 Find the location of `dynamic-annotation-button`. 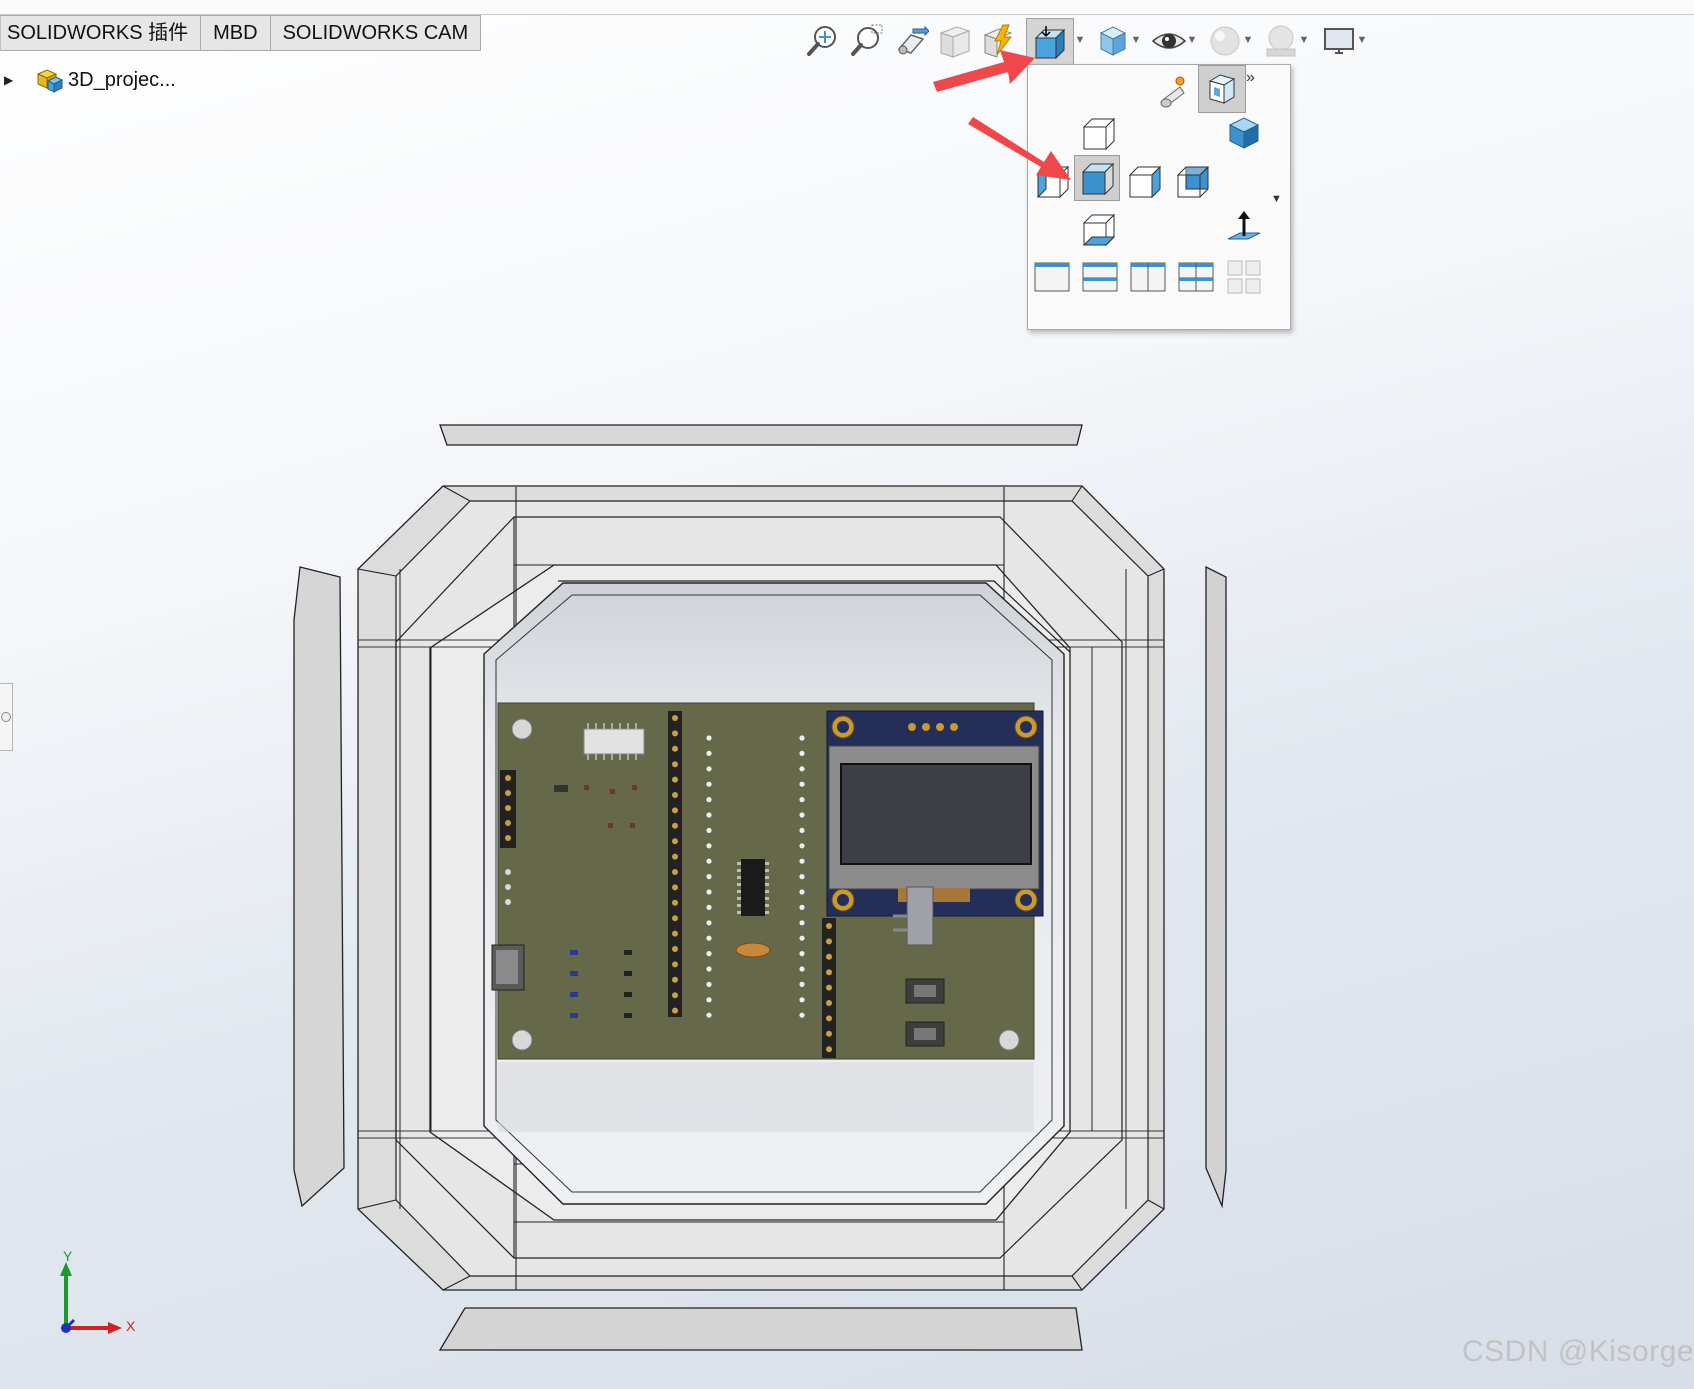

dynamic-annotation-button is located at coordinates (999, 41).